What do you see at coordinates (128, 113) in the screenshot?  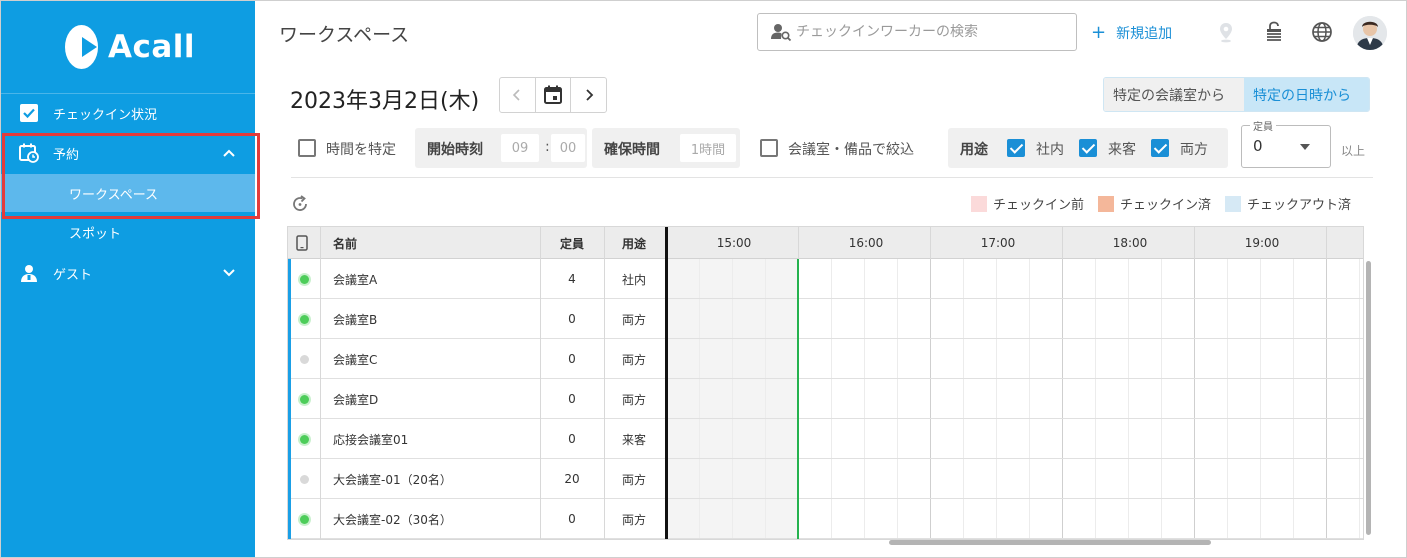 I see `sidebar-item-checkin-status: チェックイン状況` at bounding box center [128, 113].